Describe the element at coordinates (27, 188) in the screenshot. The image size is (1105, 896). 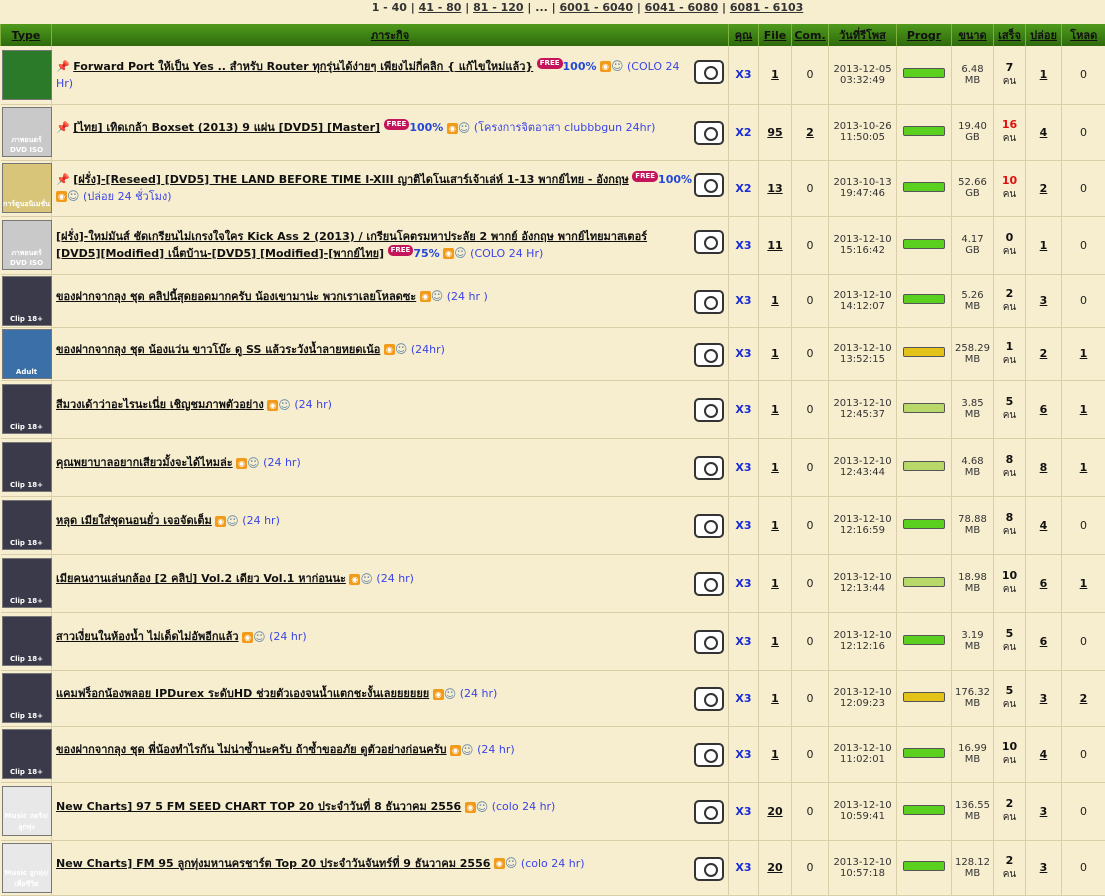
I see `category-thumbnail: การ์ตูนอนิเมชั่น` at that location.